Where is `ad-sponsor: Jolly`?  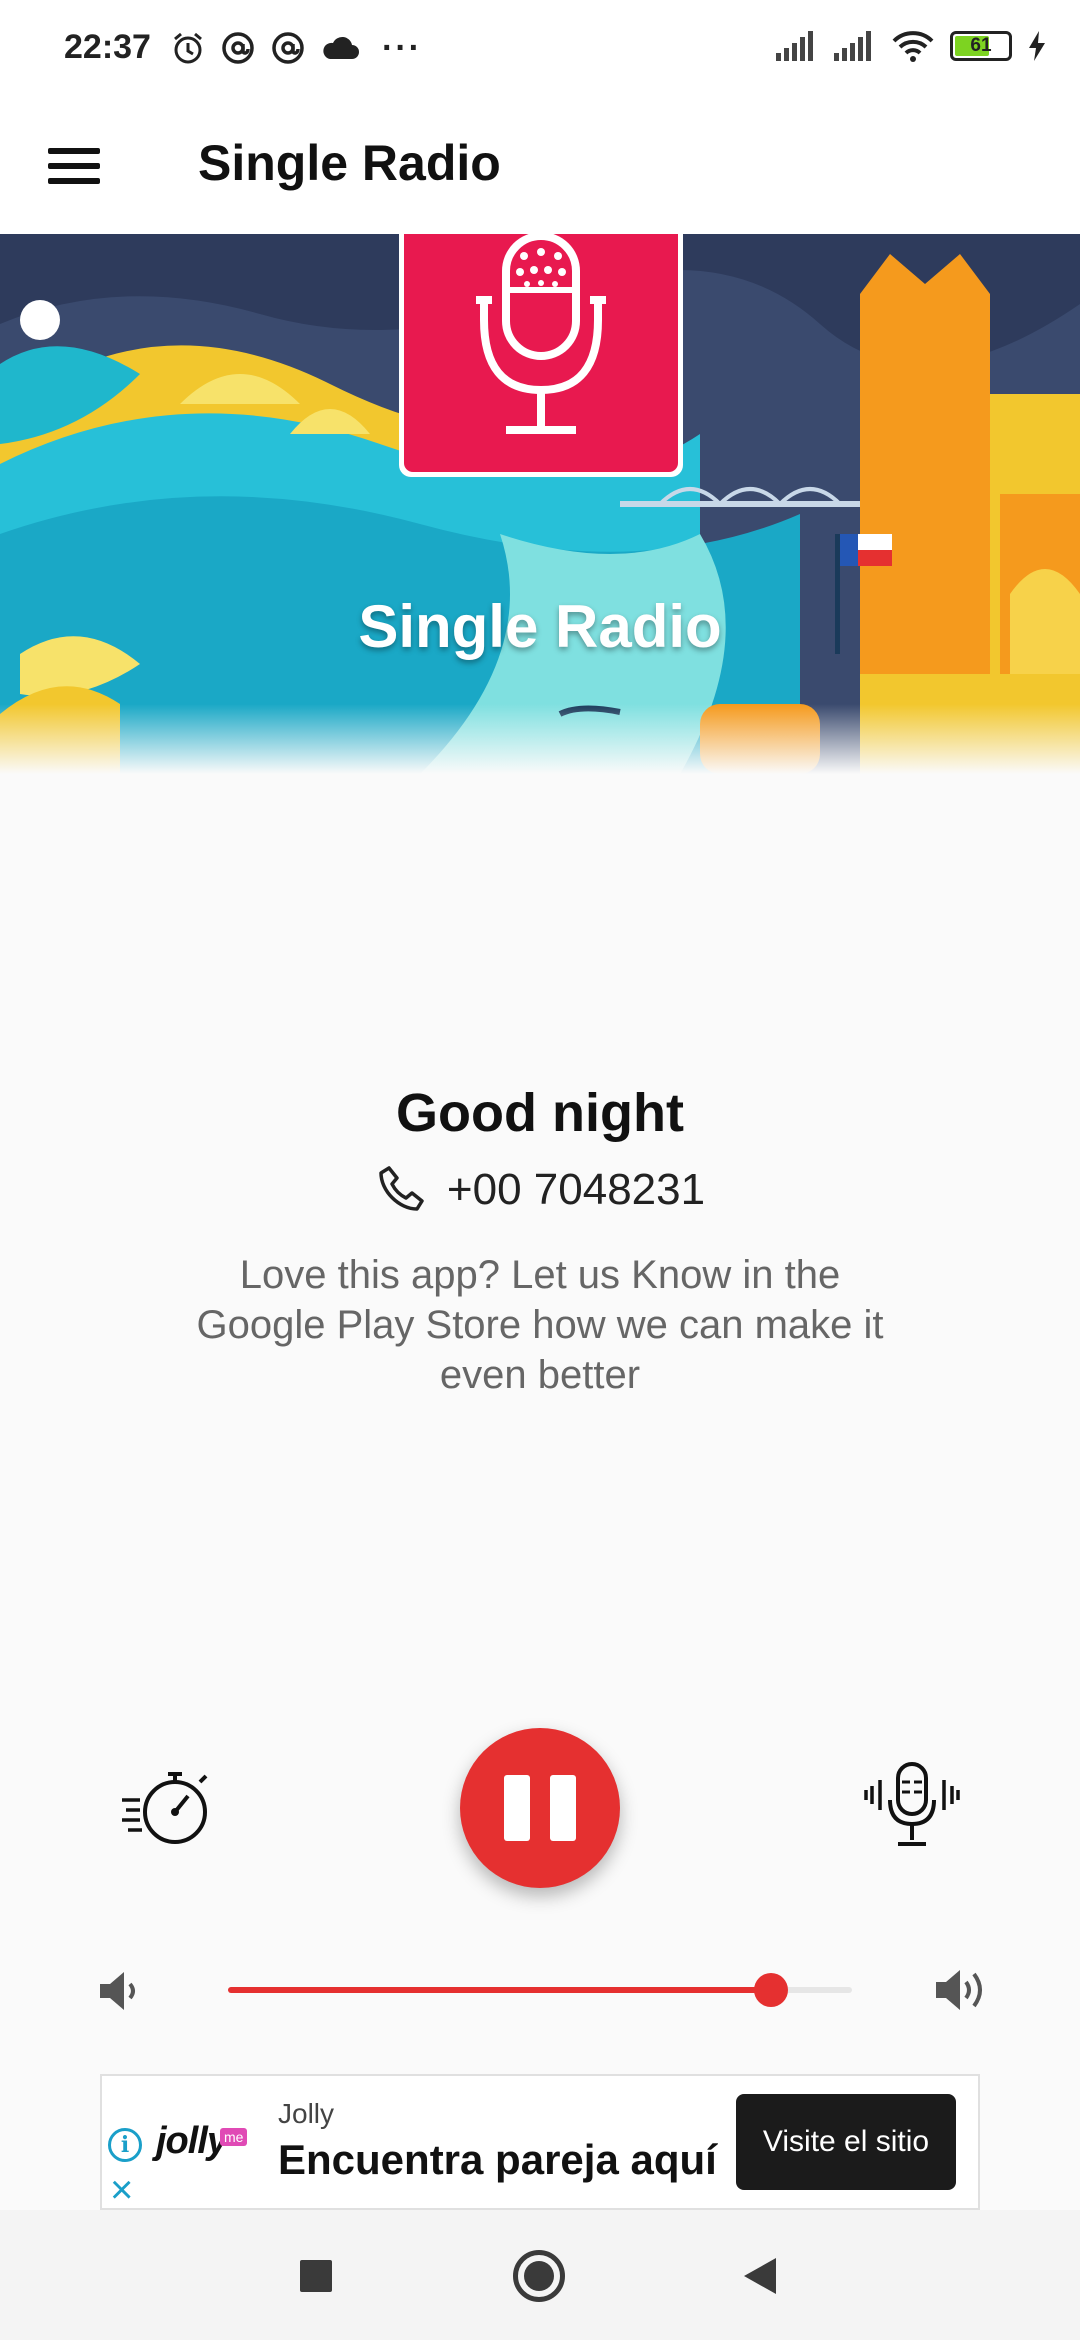
ad-sponsor: Jolly is located at coordinates (306, 2113).